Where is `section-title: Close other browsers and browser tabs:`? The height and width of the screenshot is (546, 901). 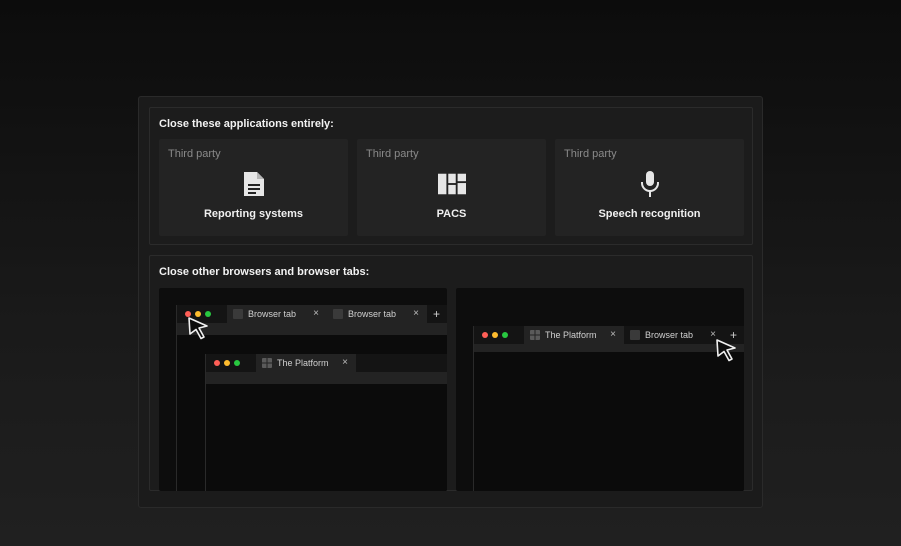
section-title: Close other browsers and browser tabs: is located at coordinates (264, 272).